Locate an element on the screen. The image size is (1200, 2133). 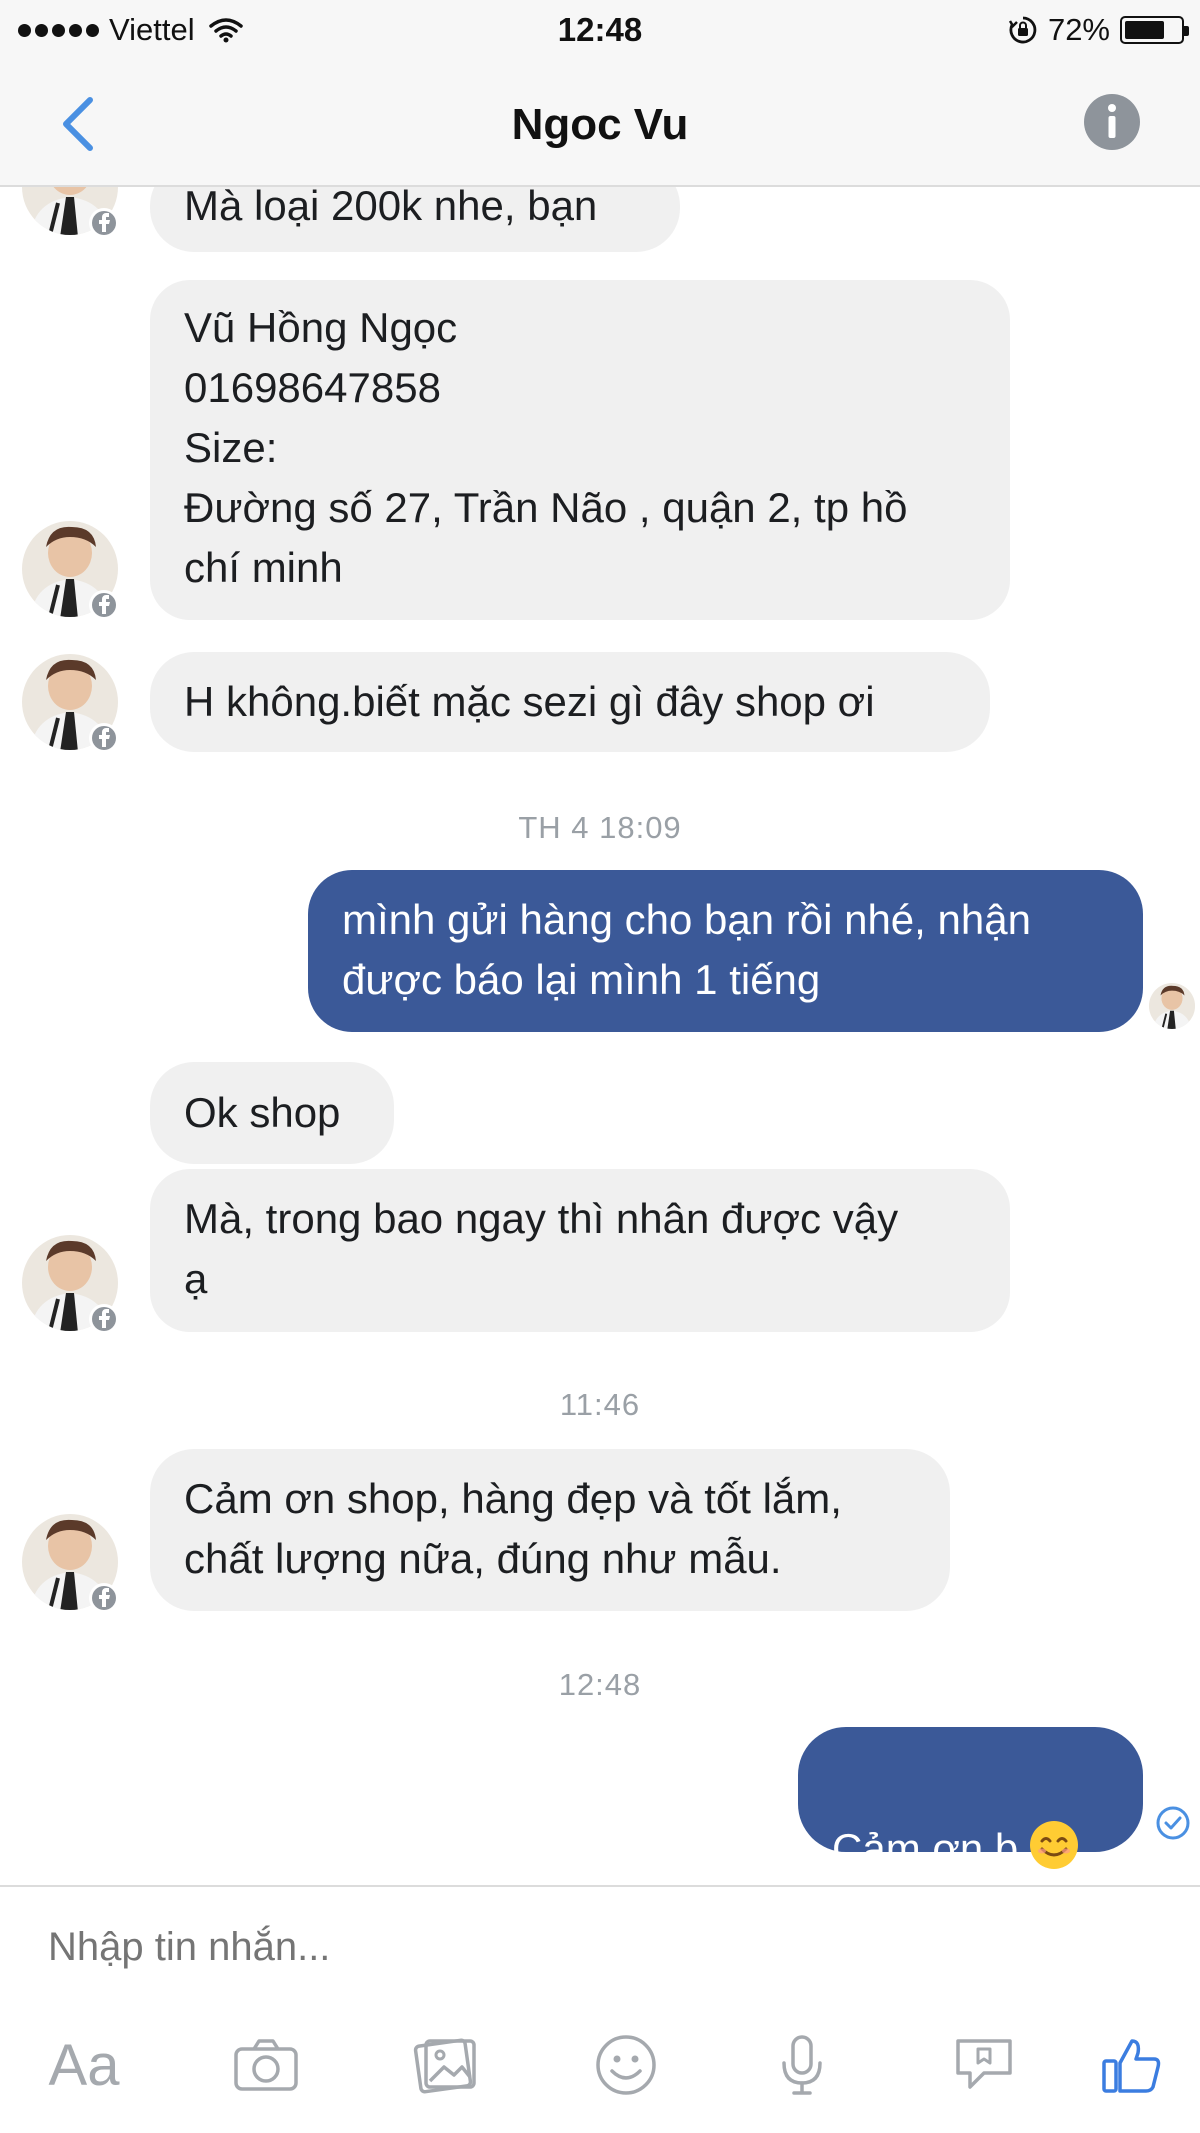
timestamp: TH 4 18:09 is located at coordinates (600, 827).